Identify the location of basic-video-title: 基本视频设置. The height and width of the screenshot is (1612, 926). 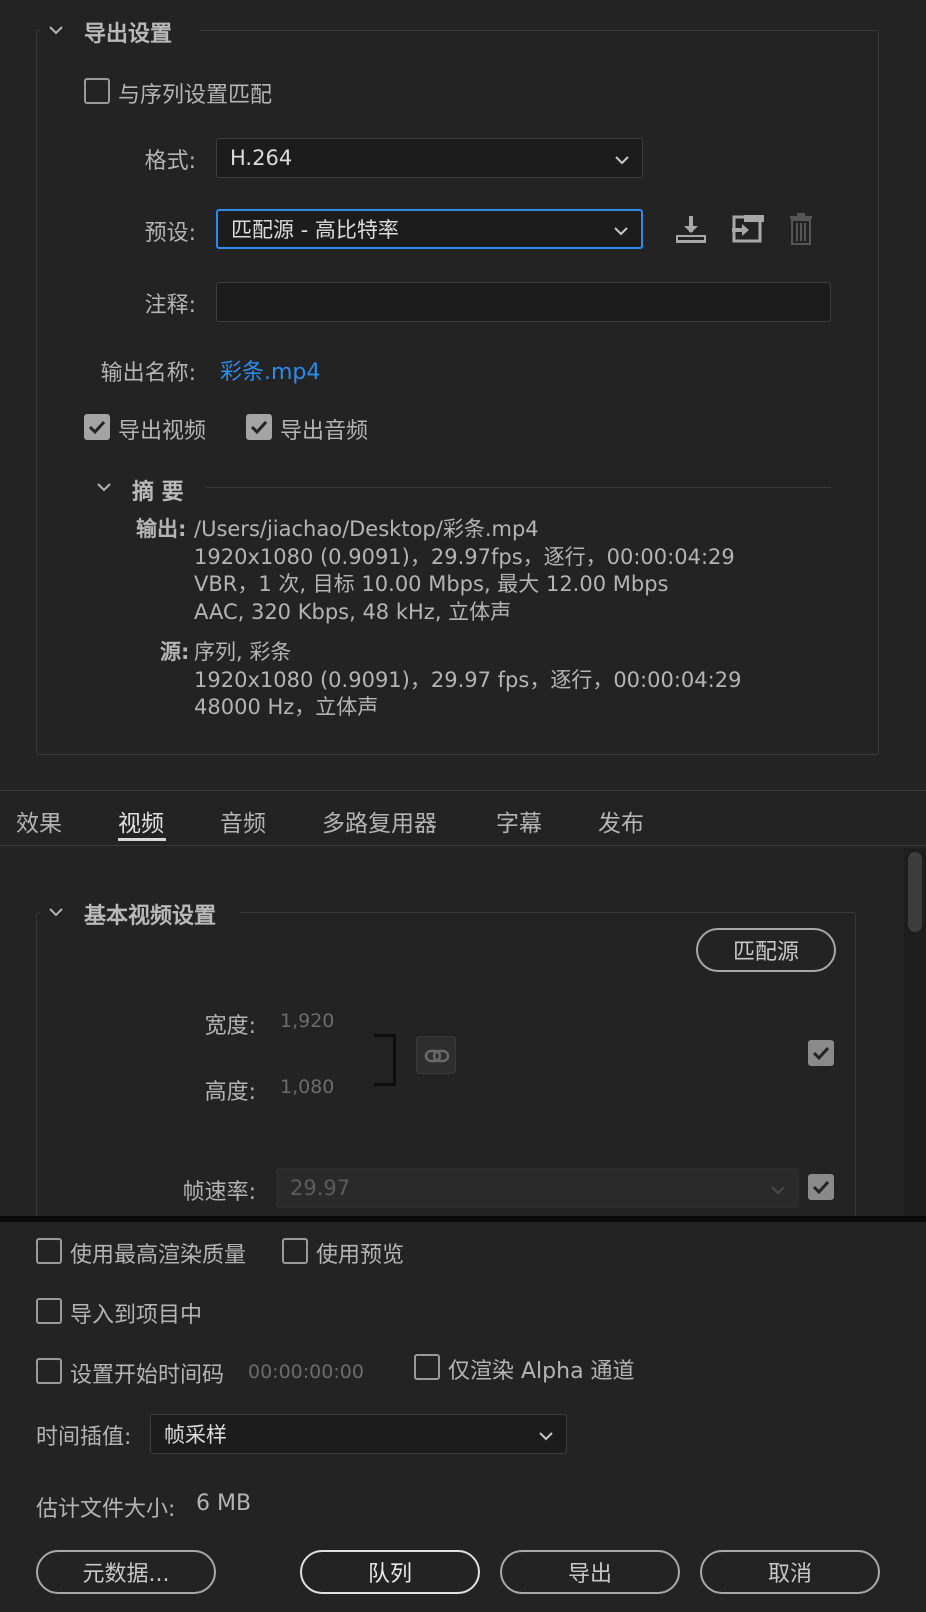
(150, 916).